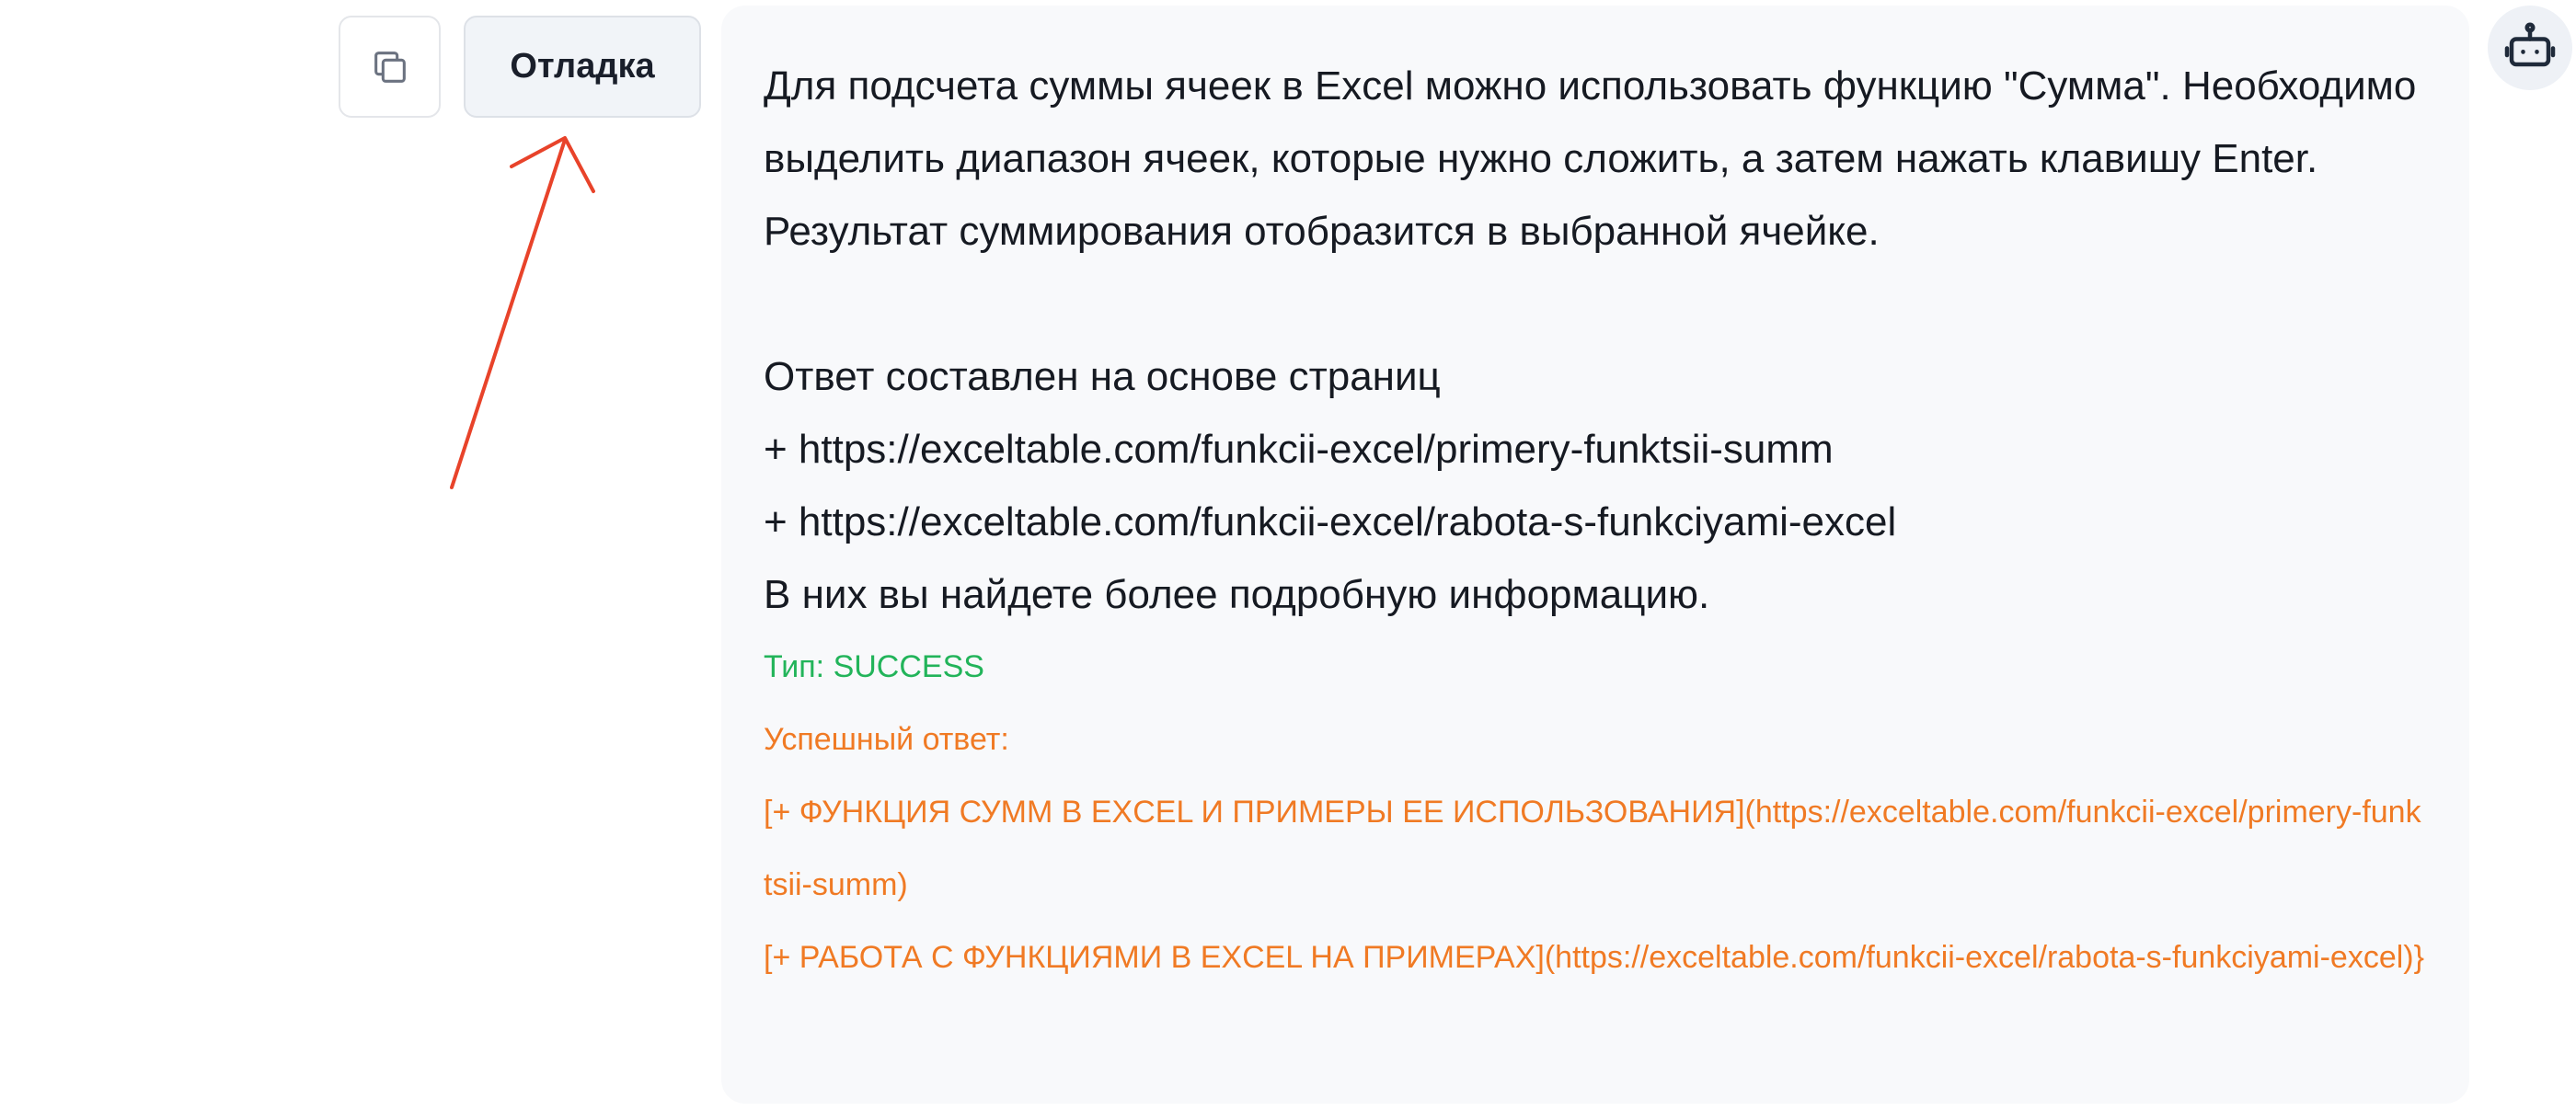 The height and width of the screenshot is (1111, 2576). I want to click on debug-button: Отладка, so click(582, 67).